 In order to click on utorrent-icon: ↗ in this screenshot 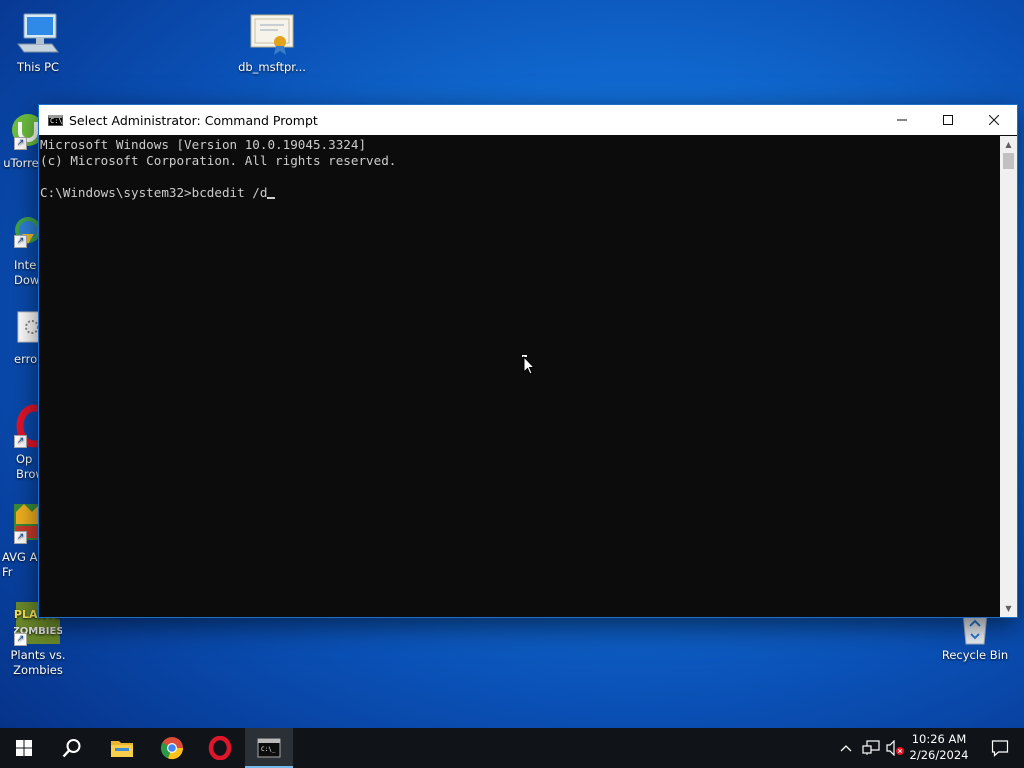, I will do `click(22, 131)`.